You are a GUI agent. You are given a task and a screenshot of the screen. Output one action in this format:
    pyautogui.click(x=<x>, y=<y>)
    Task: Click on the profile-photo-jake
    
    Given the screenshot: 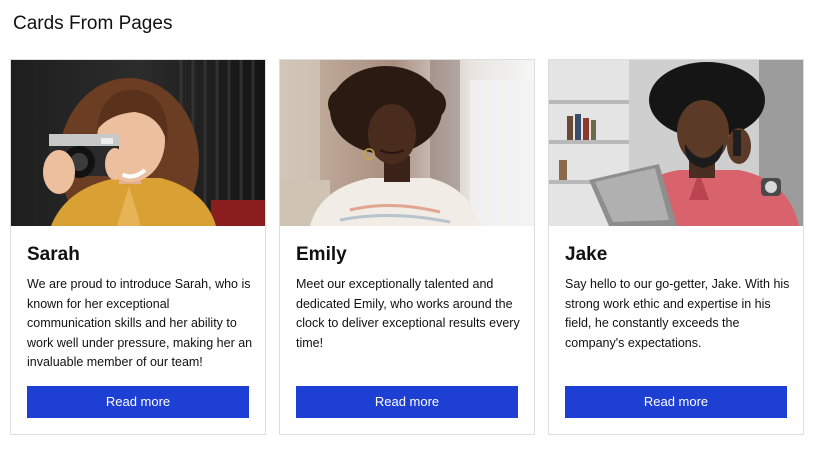 What is the action you would take?
    pyautogui.click(x=676, y=143)
    